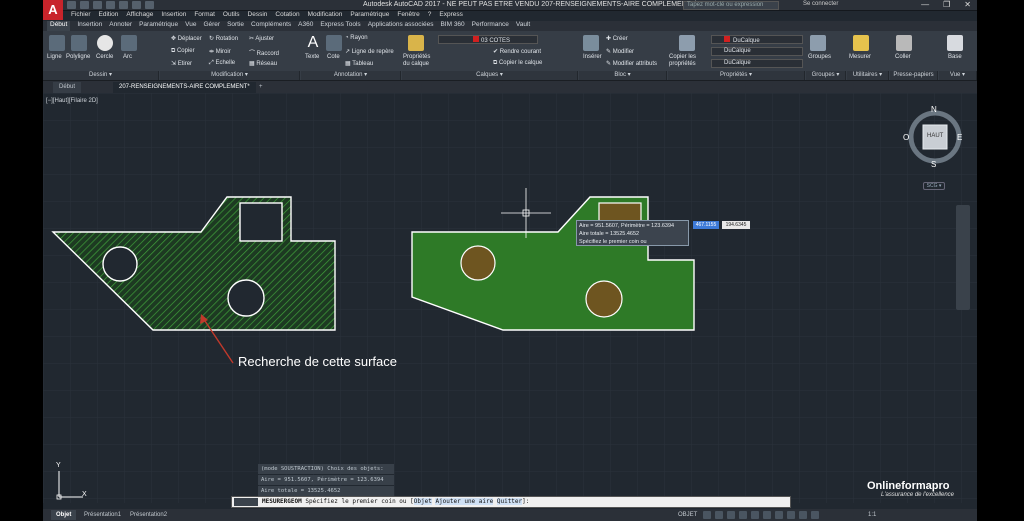  Describe the element at coordinates (617, 38) in the screenshot. I see `create-block-button: ✚ Créer` at that location.